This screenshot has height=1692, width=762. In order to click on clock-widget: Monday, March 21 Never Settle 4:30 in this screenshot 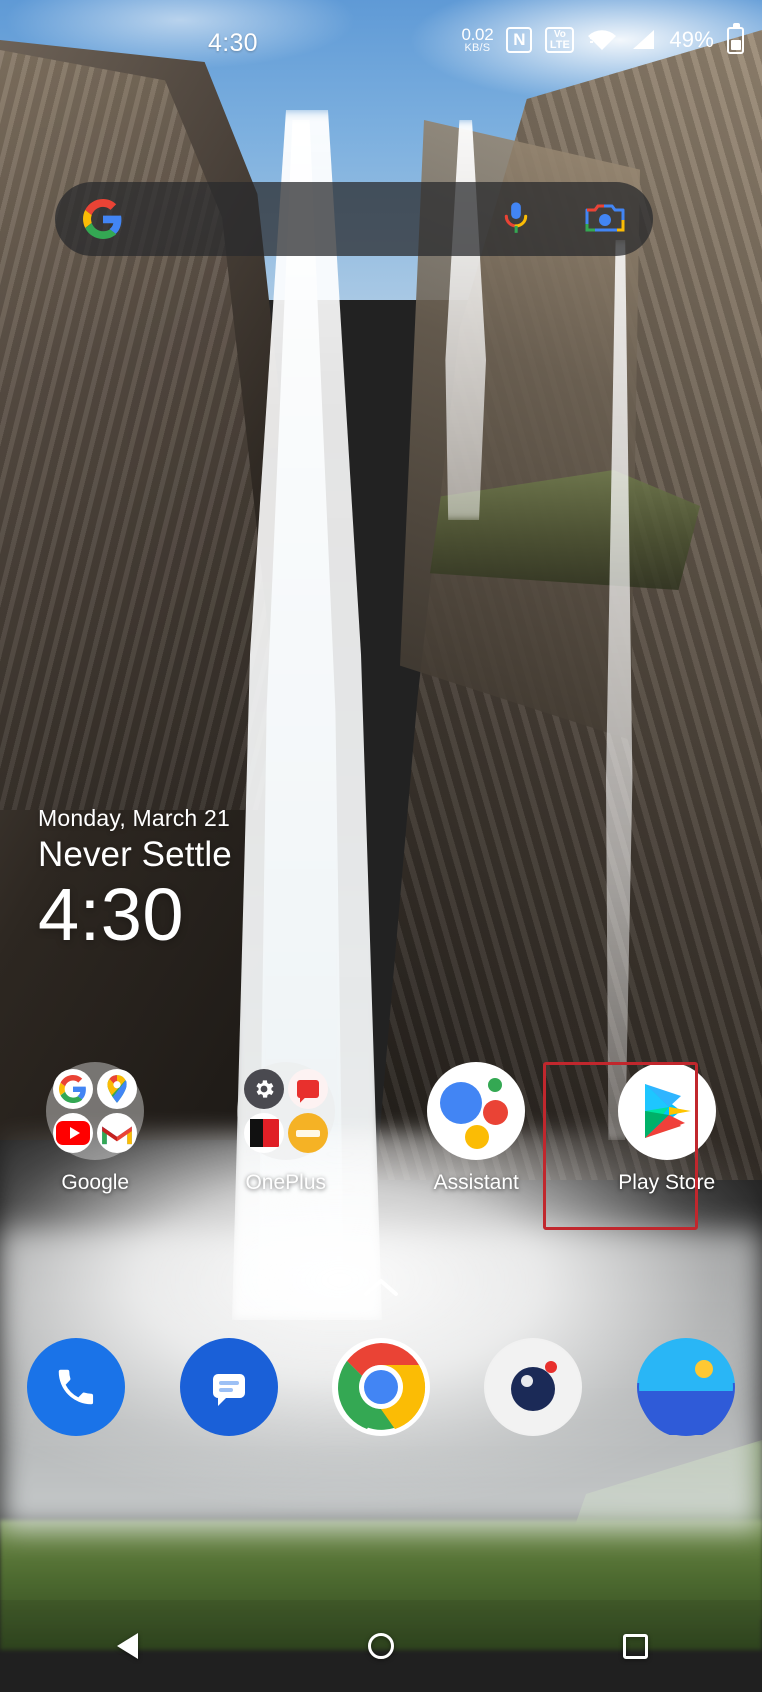, I will do `click(135, 879)`.